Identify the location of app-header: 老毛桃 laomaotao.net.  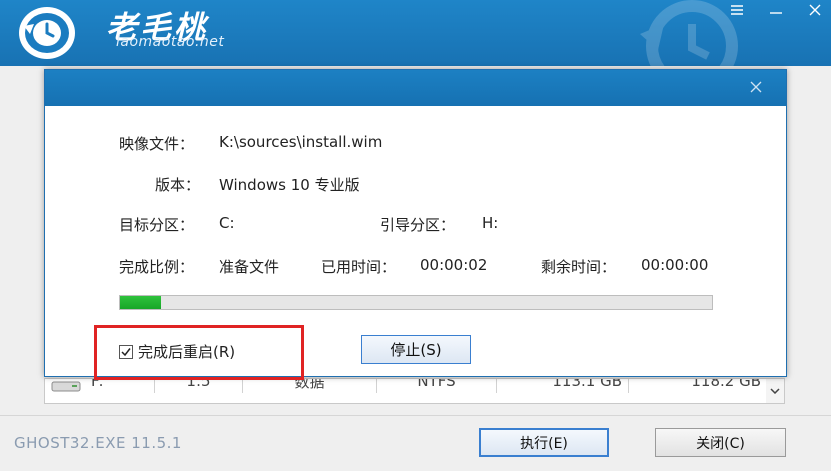
(415, 33).